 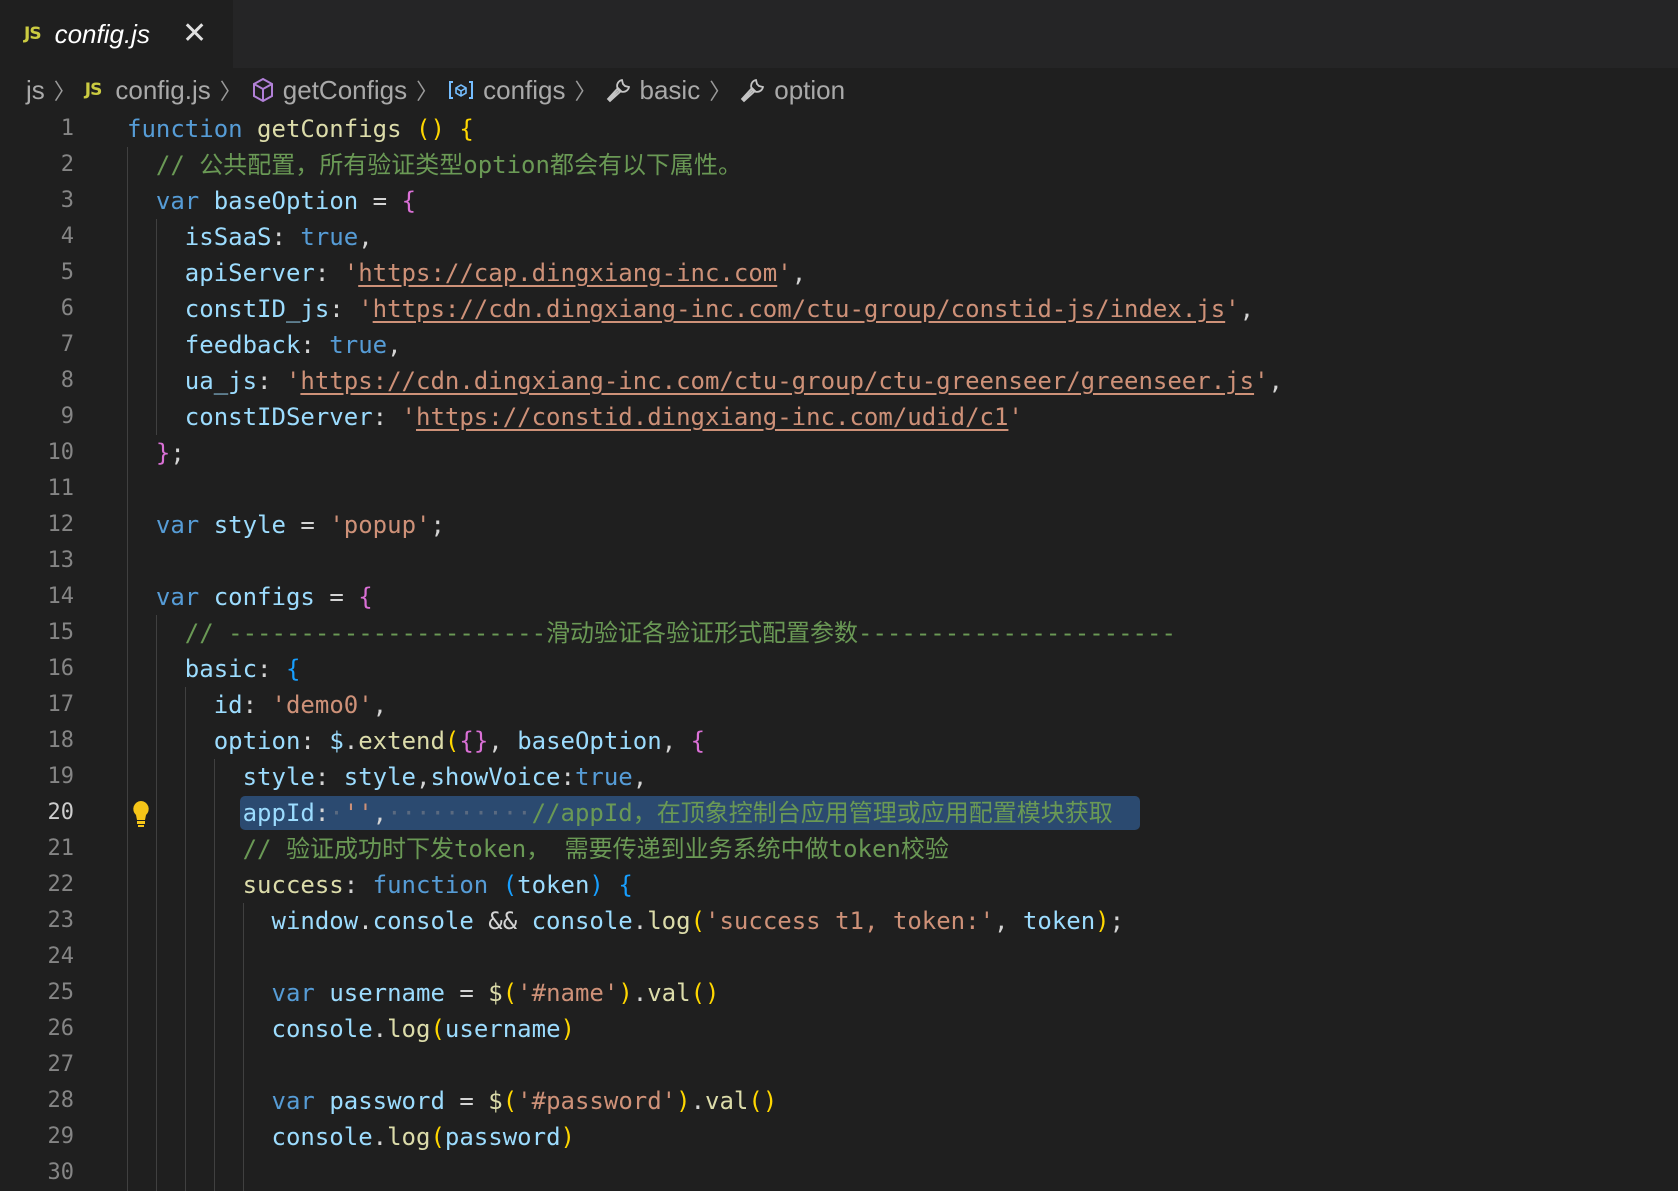 I want to click on code-line: 2 // 公共配置，所有验证类型option都会有以下属性。, so click(x=839, y=165).